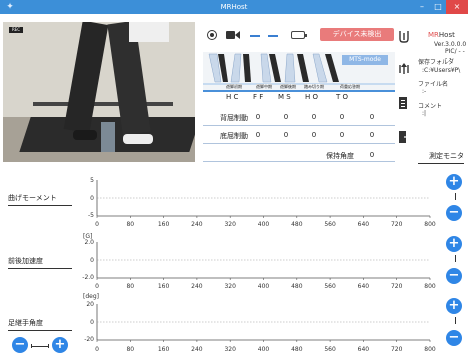  I want to click on time-zoom-out-button: −, so click(20, 345).